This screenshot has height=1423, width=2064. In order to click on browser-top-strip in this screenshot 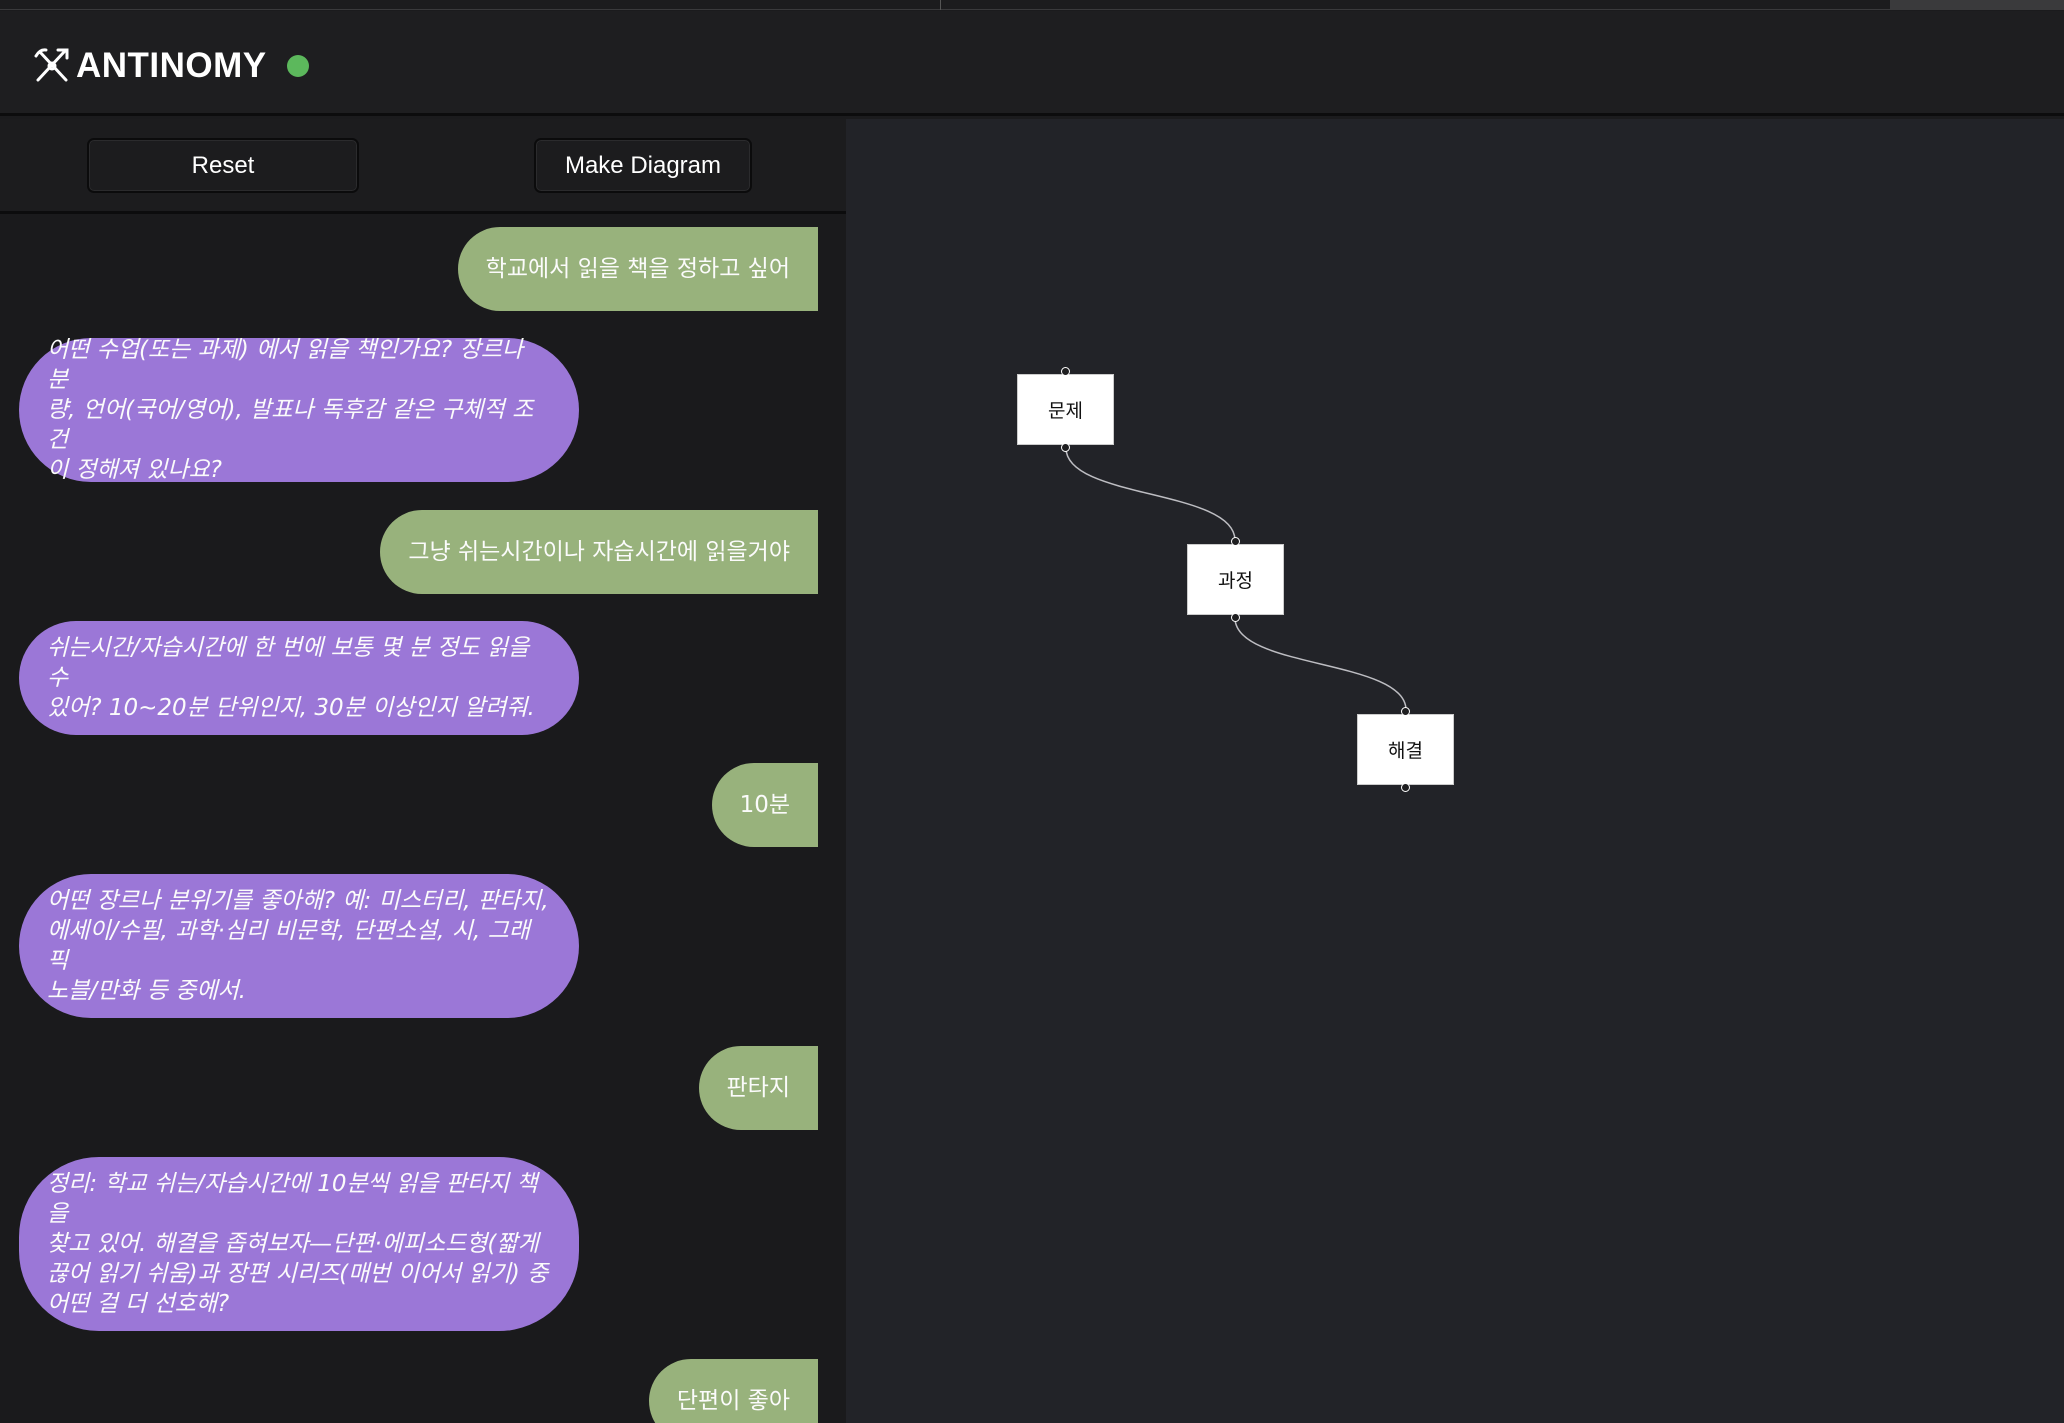, I will do `click(1032, 5)`.